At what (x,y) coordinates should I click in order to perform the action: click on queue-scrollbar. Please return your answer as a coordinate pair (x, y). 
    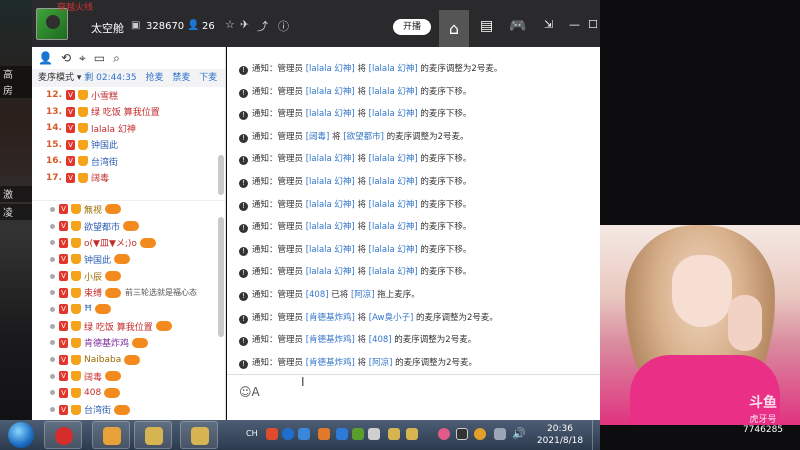
    Looking at the image, I should click on (221, 175).